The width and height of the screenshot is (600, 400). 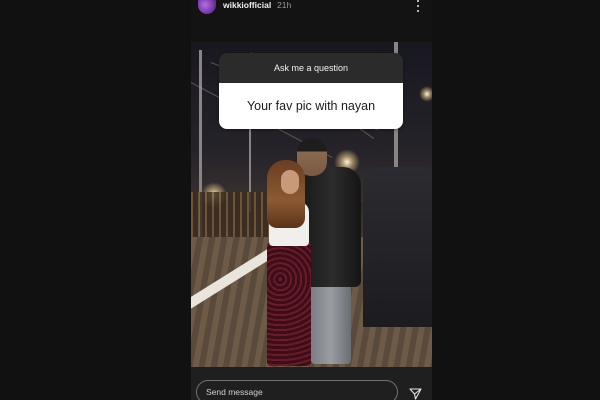 I want to click on story-footer, so click(x=311, y=383).